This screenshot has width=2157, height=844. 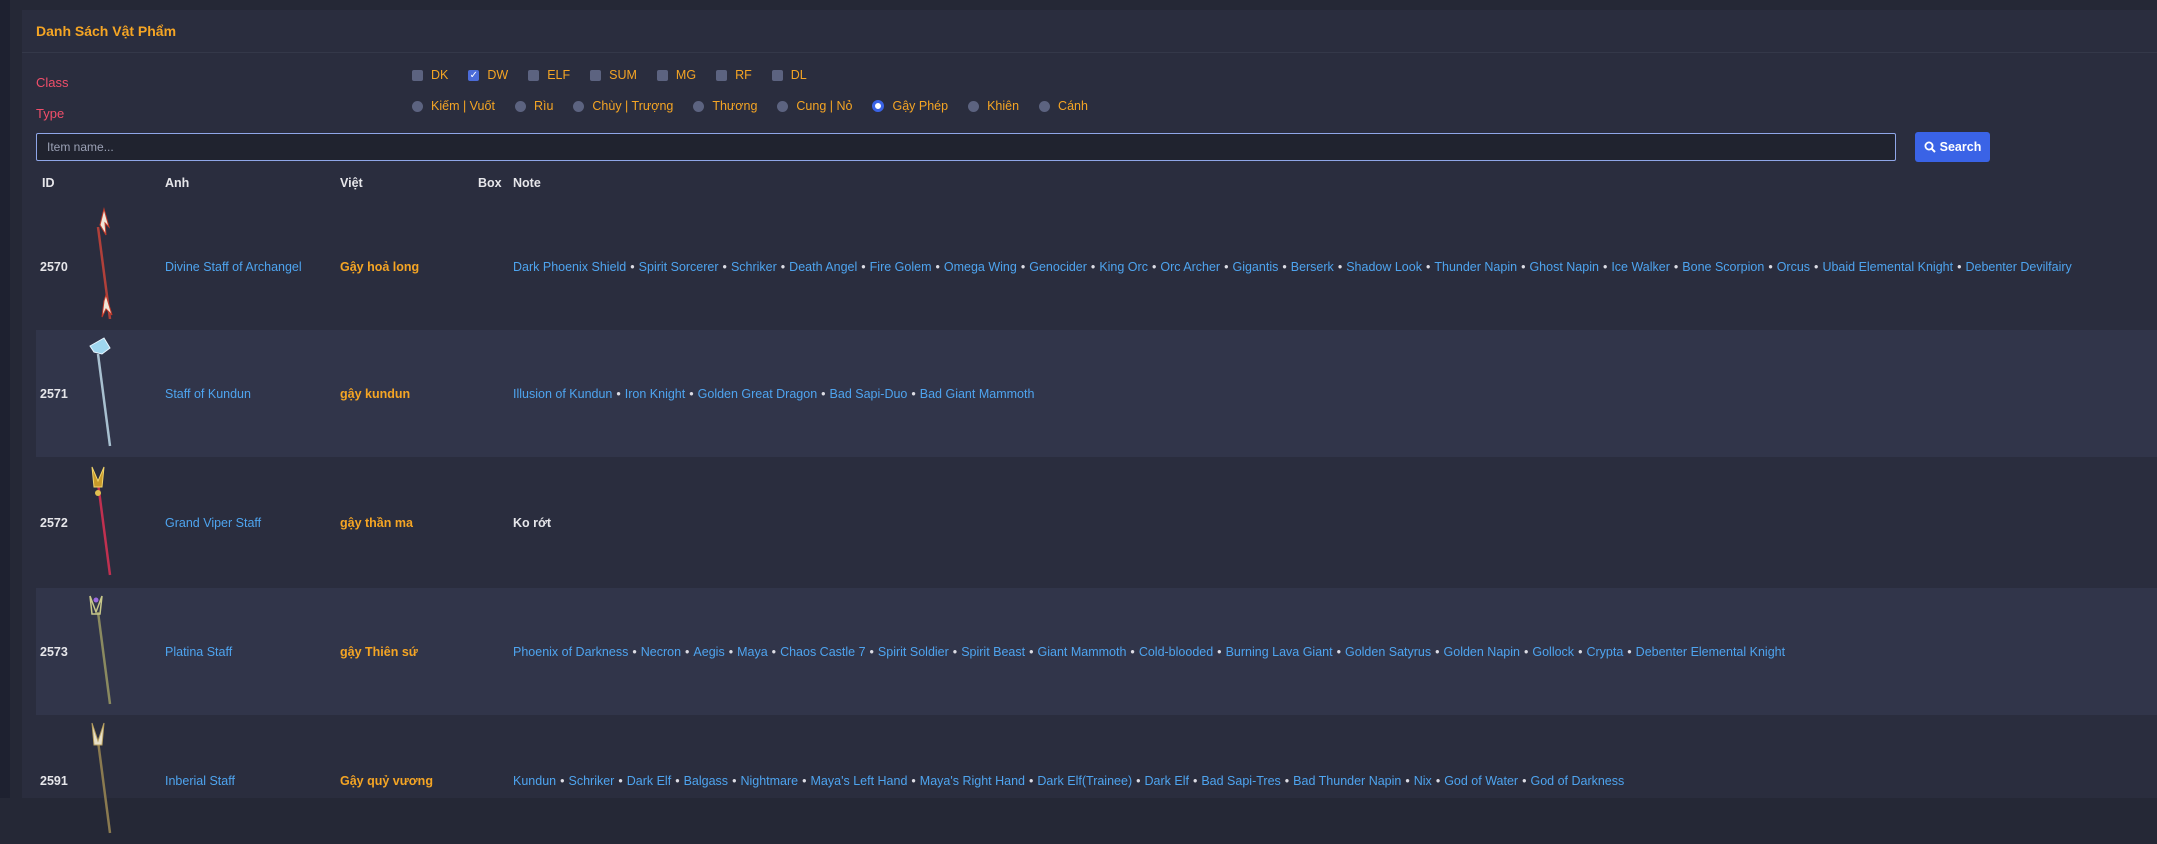 I want to click on monster-link: Iron Knight, so click(x=655, y=394).